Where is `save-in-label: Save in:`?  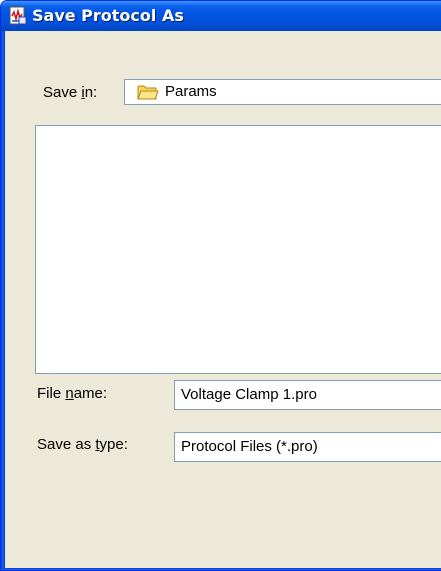
save-in-label: Save in: is located at coordinates (70, 93).